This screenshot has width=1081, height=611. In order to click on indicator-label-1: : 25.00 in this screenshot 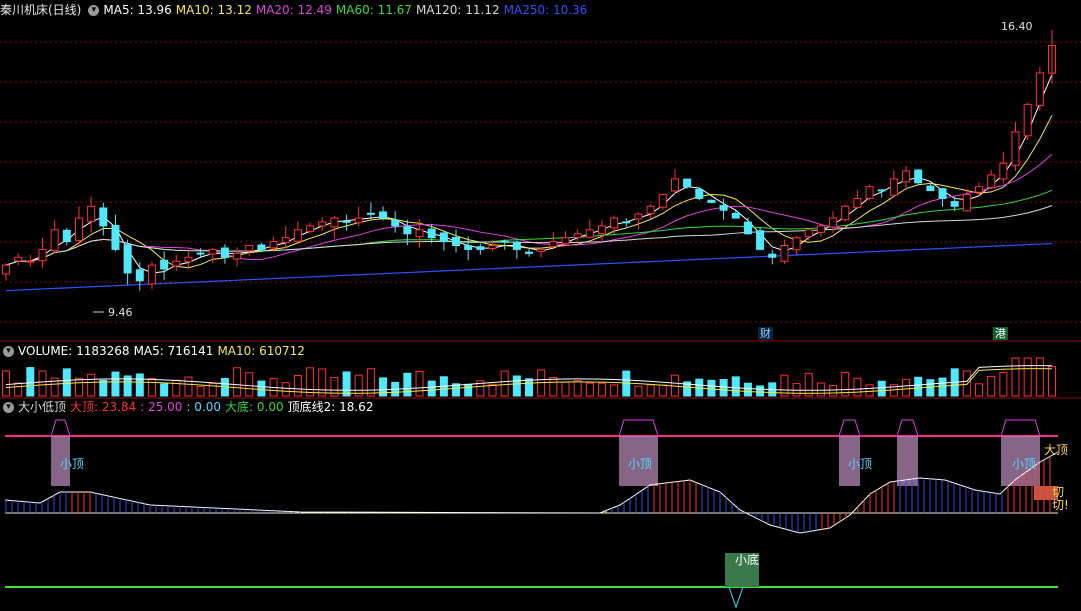, I will do `click(161, 407)`.